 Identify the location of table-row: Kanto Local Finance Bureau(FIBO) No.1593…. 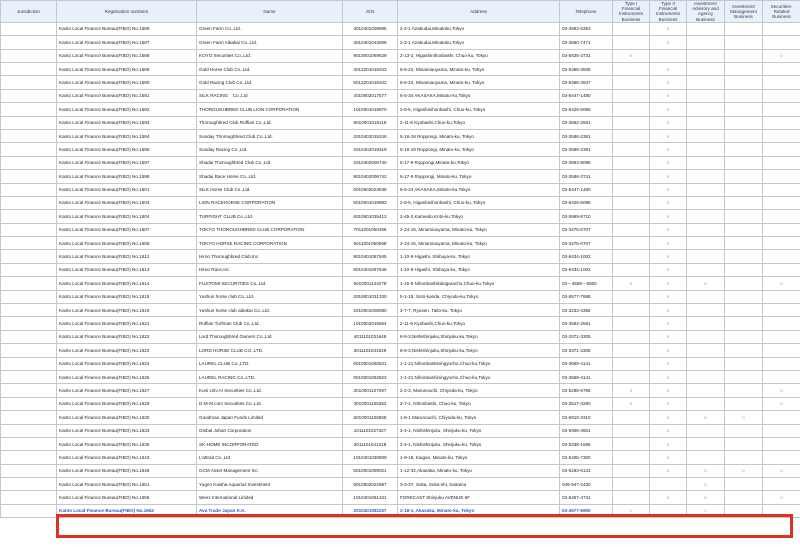
(400, 122).